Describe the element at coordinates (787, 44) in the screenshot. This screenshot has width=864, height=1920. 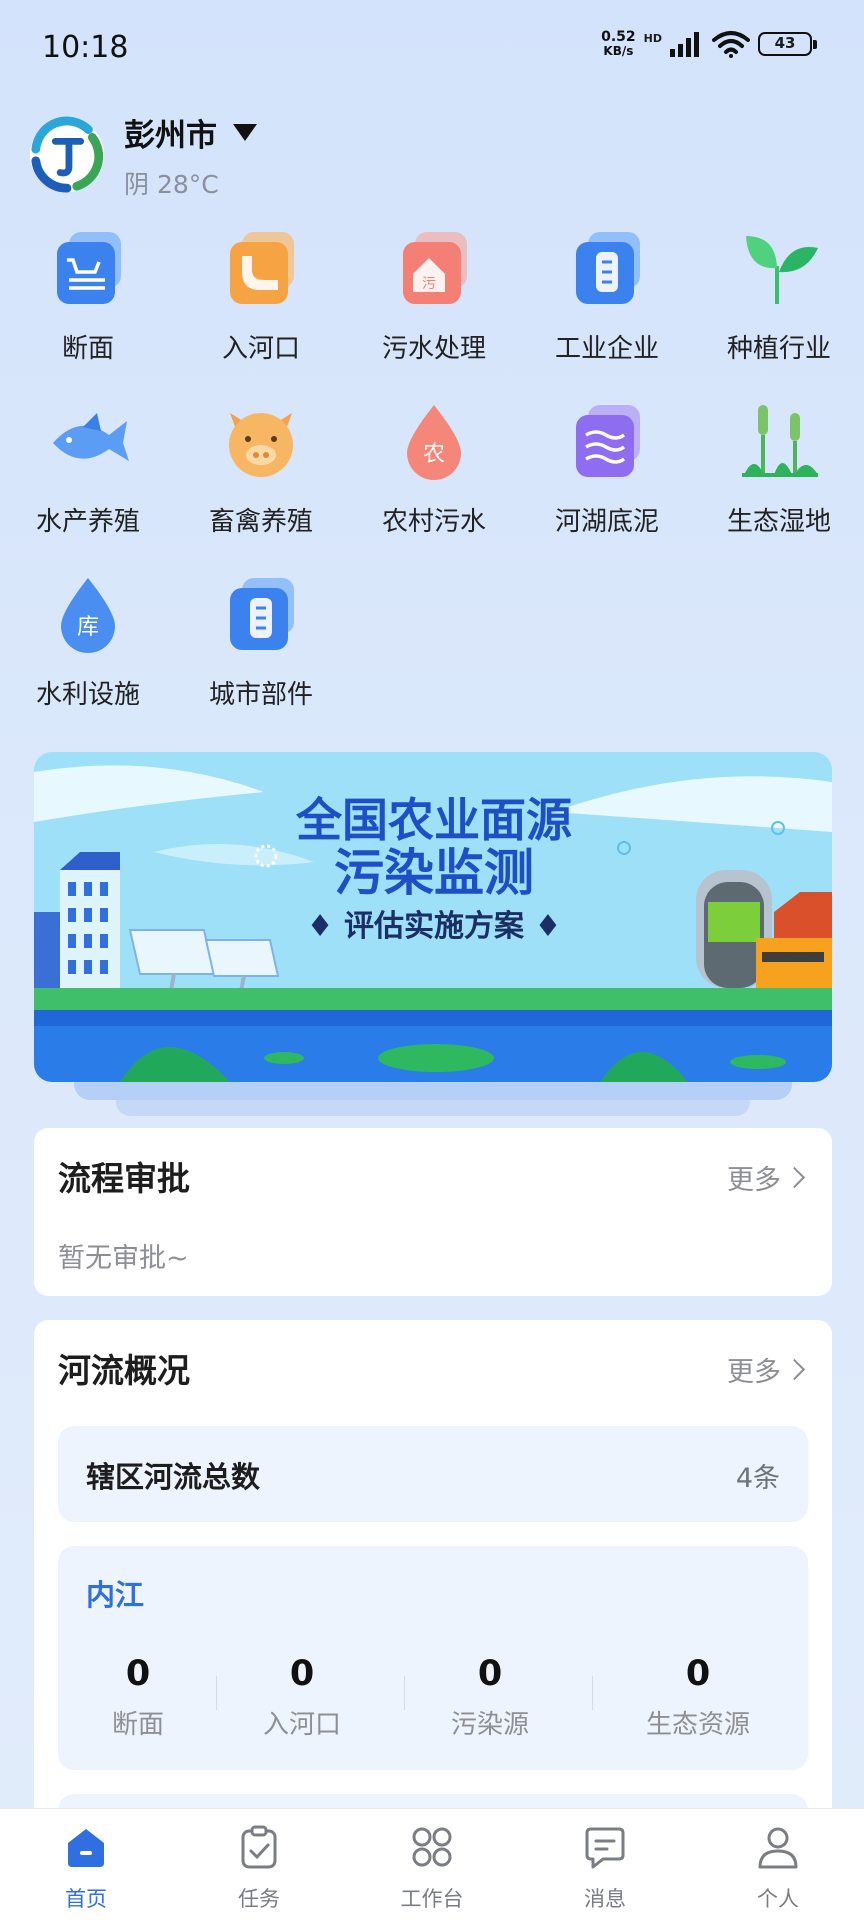
I see `battery-icon: 43` at that location.